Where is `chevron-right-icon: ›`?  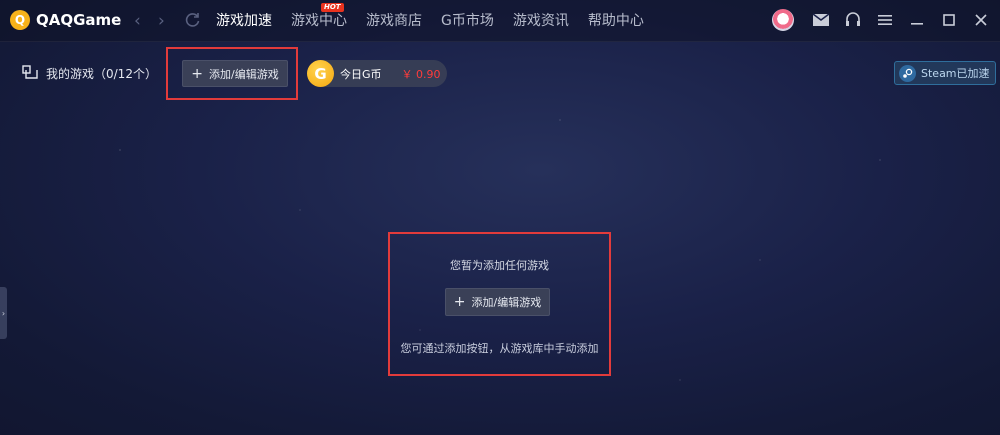 chevron-right-icon: › is located at coordinates (3, 313).